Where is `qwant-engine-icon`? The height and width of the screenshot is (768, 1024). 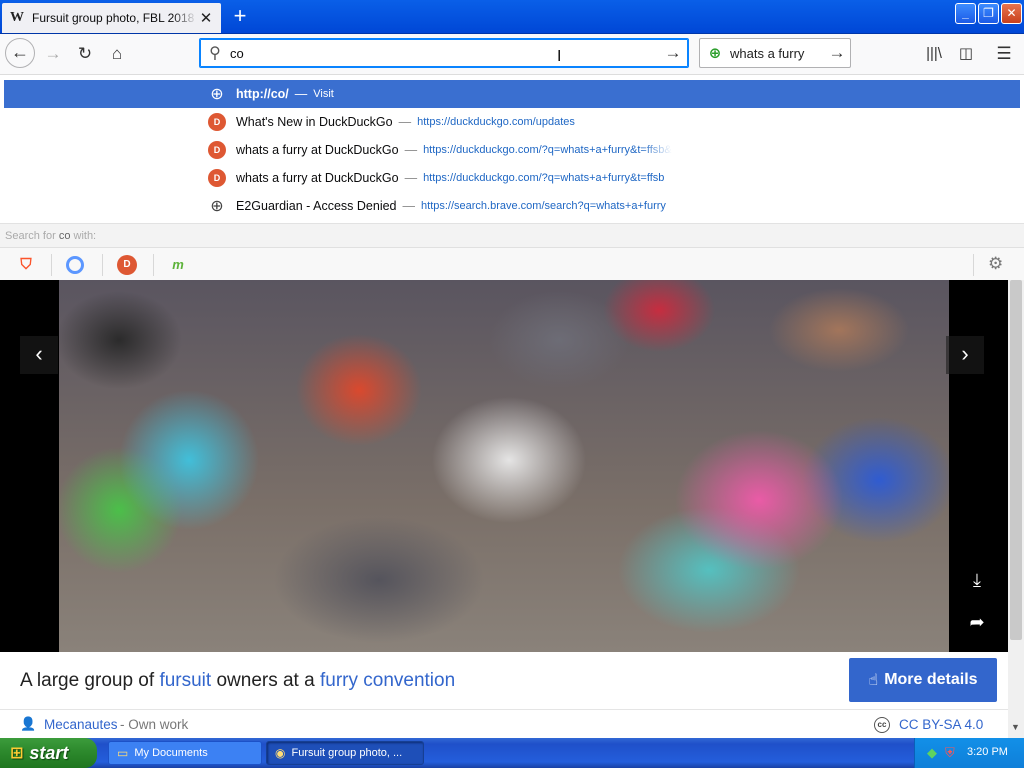 qwant-engine-icon is located at coordinates (75, 265).